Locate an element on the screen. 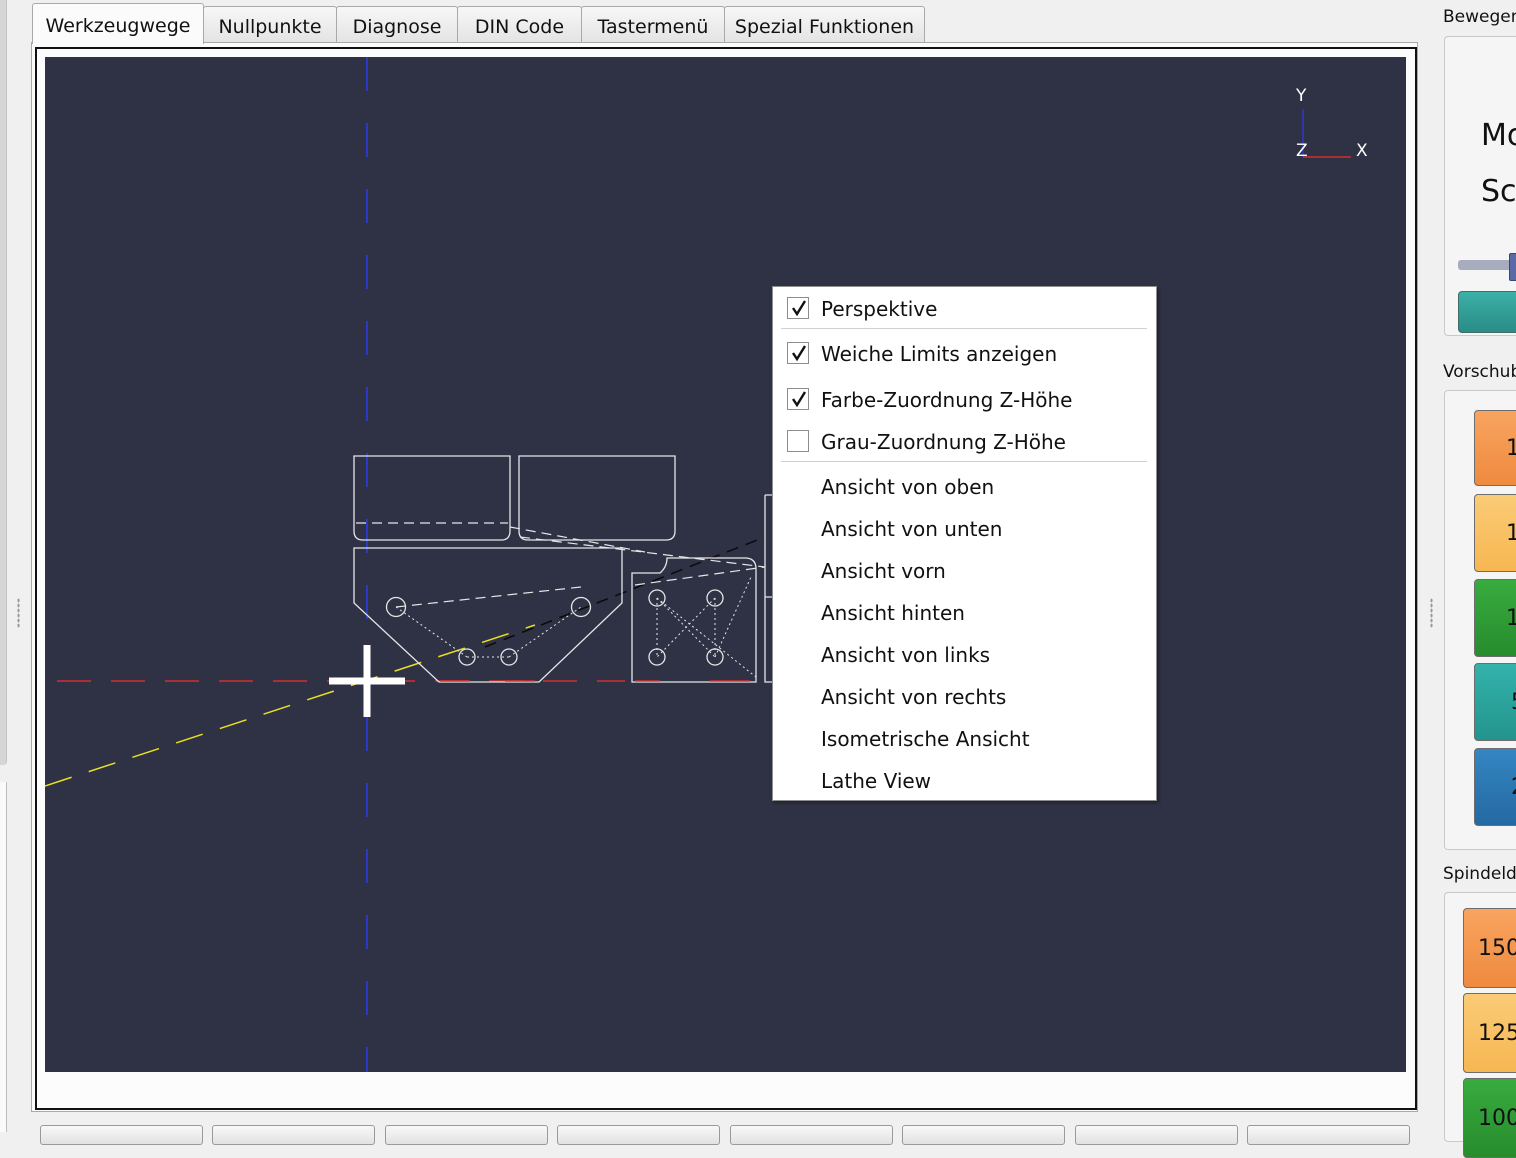 This screenshot has height=1158, width=1516. menu-item-ansicht-unten: Ansicht von unten is located at coordinates (964, 529).